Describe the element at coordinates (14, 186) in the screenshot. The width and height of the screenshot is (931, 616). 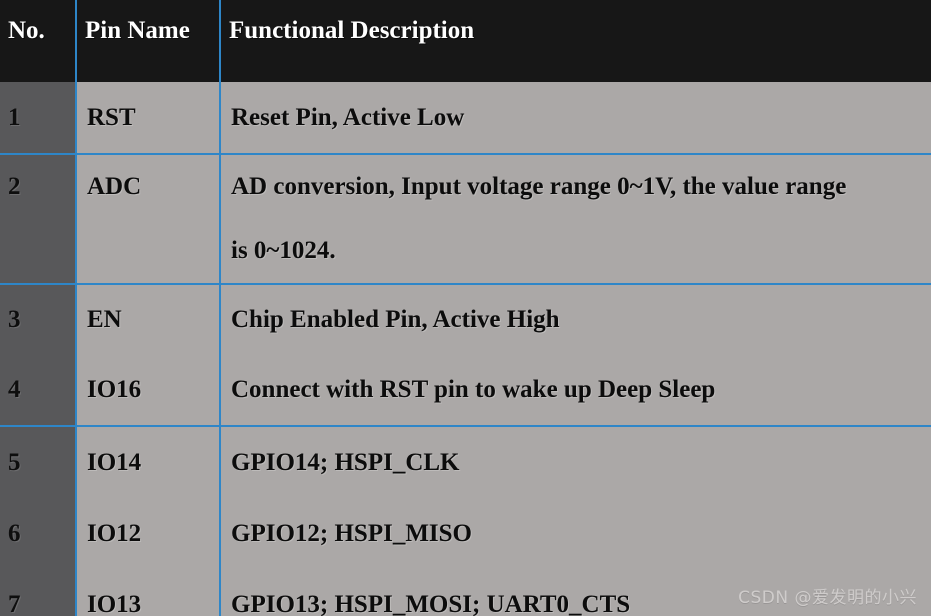
I see `row-number: 2` at that location.